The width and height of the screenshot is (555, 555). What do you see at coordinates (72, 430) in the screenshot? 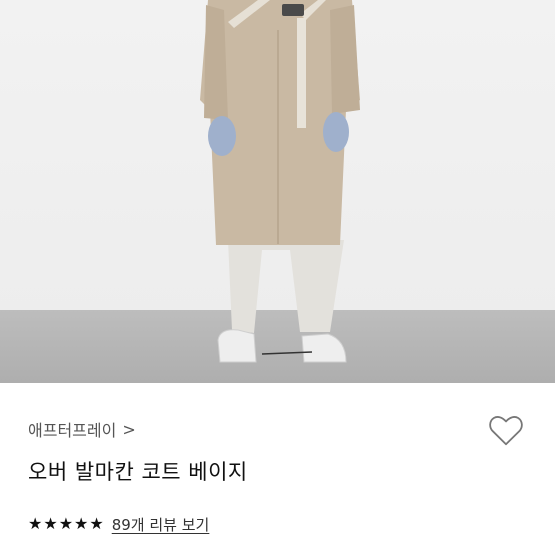
I see `brand-name: 애프터프레이` at bounding box center [72, 430].